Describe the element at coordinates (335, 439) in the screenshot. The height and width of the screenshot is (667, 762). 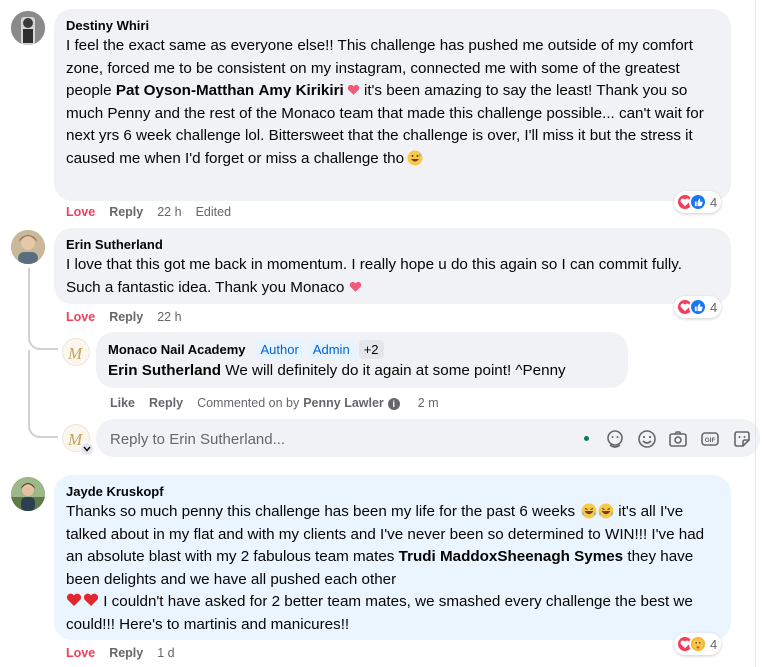
I see `reply-input` at that location.